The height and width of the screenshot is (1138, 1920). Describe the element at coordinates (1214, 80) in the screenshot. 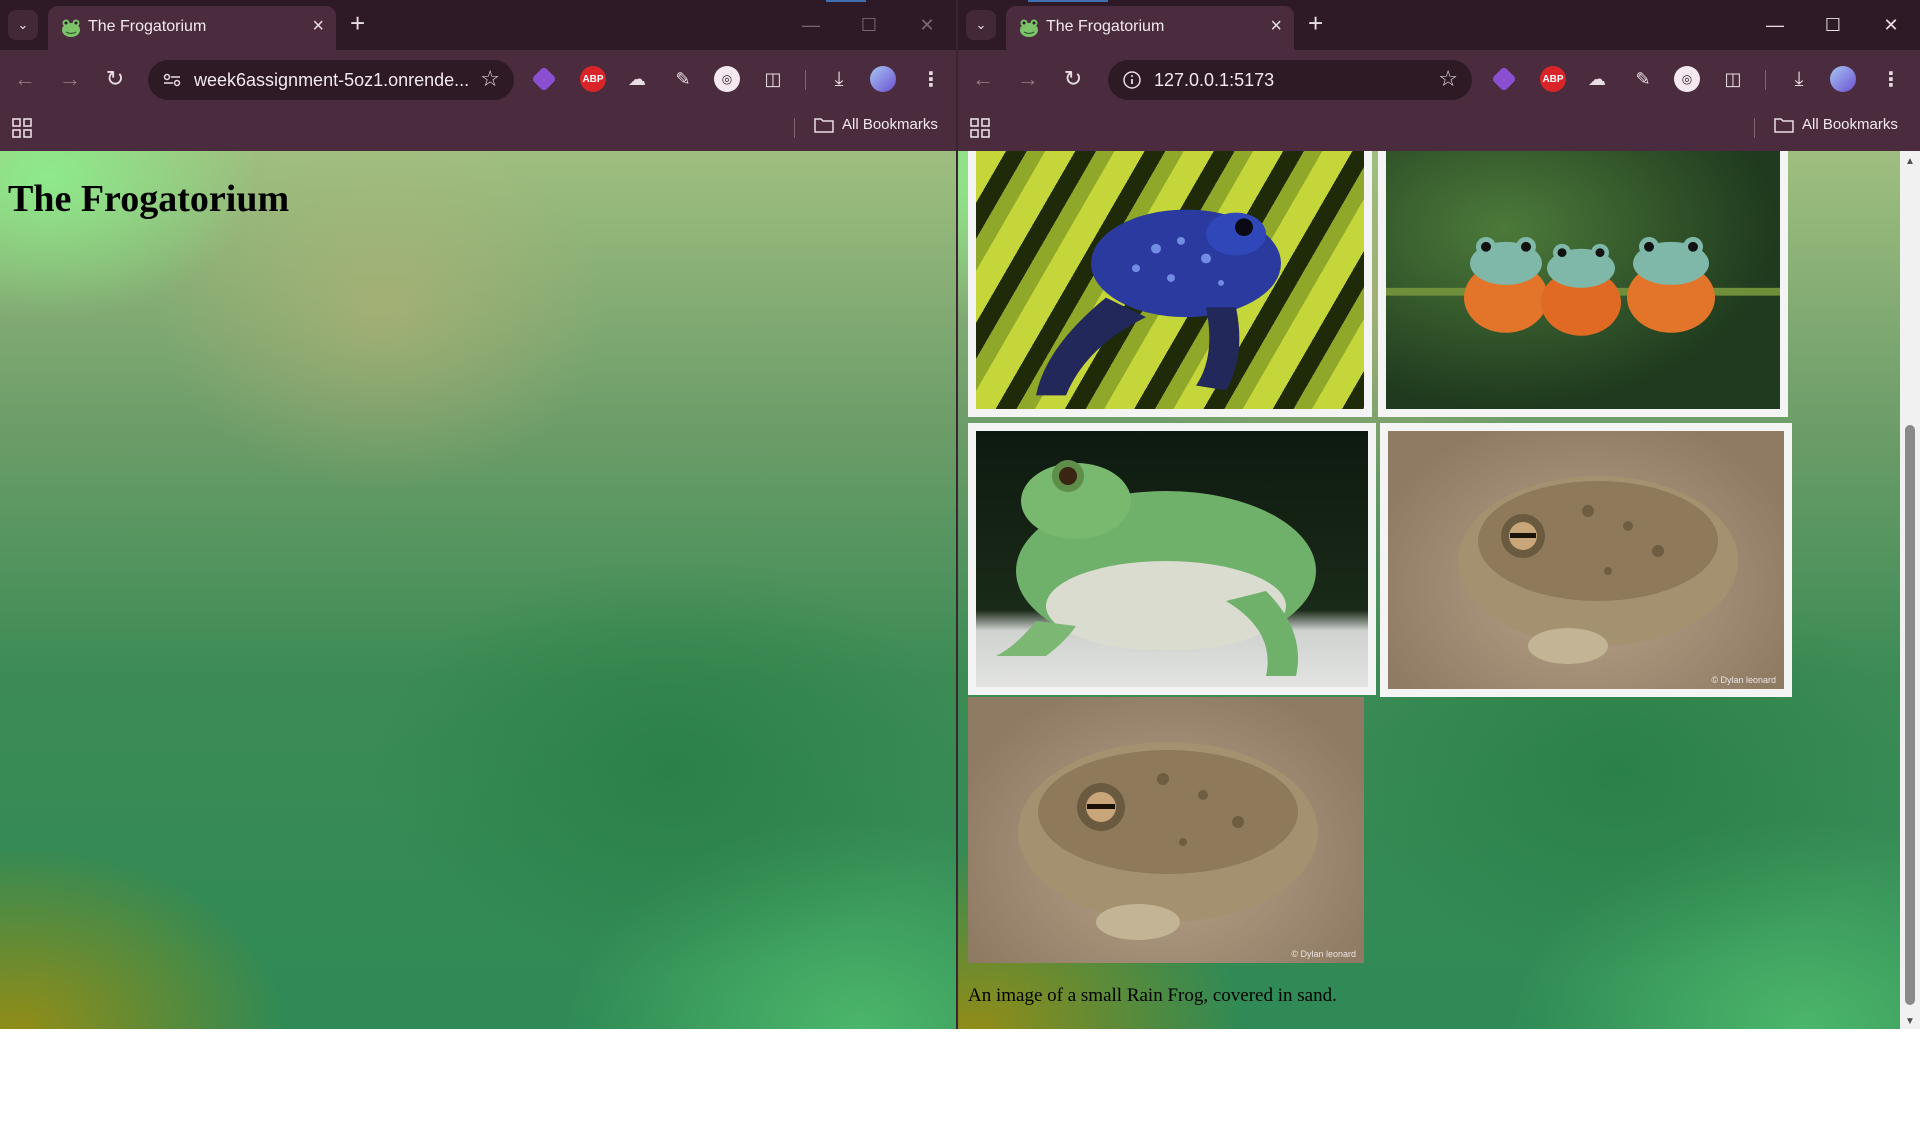

I see `url-text: 127.0.0.1:5173` at that location.